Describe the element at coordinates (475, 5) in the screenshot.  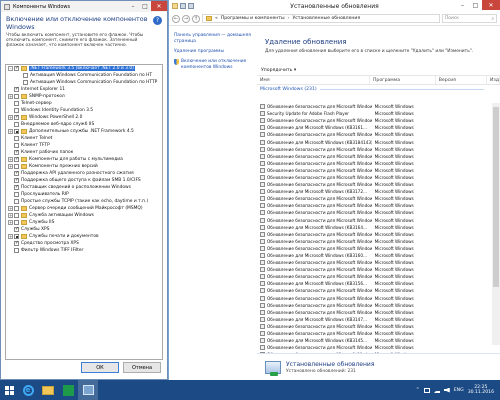
I see `maximize-button: □` at that location.